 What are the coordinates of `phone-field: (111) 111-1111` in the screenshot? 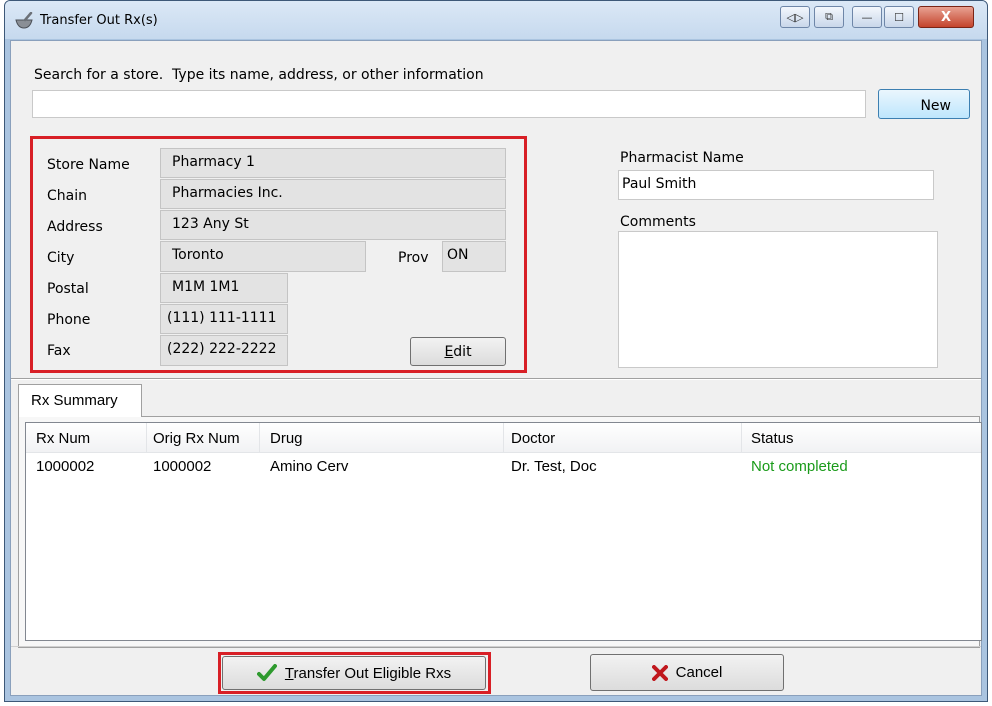 It's located at (224, 319).